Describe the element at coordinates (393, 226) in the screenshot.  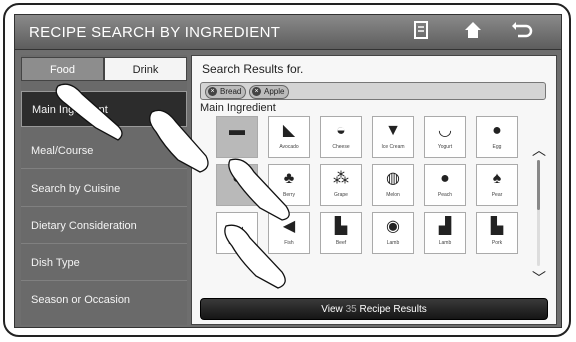
I see `lamb-icon: ◉` at that location.